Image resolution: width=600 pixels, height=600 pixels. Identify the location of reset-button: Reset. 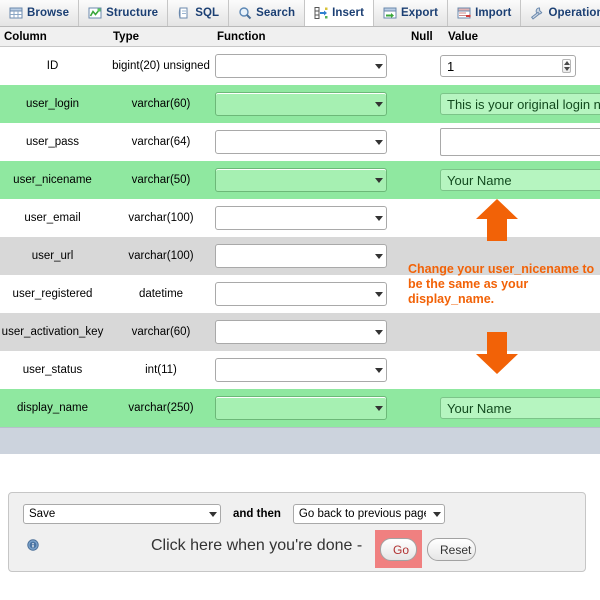
(451, 549).